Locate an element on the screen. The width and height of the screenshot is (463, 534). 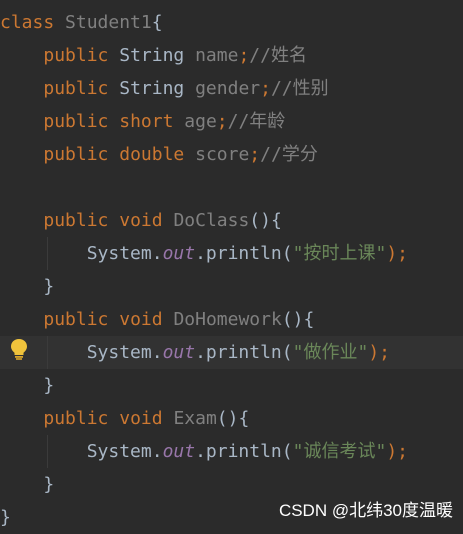
code-token: age is located at coordinates (200, 121).